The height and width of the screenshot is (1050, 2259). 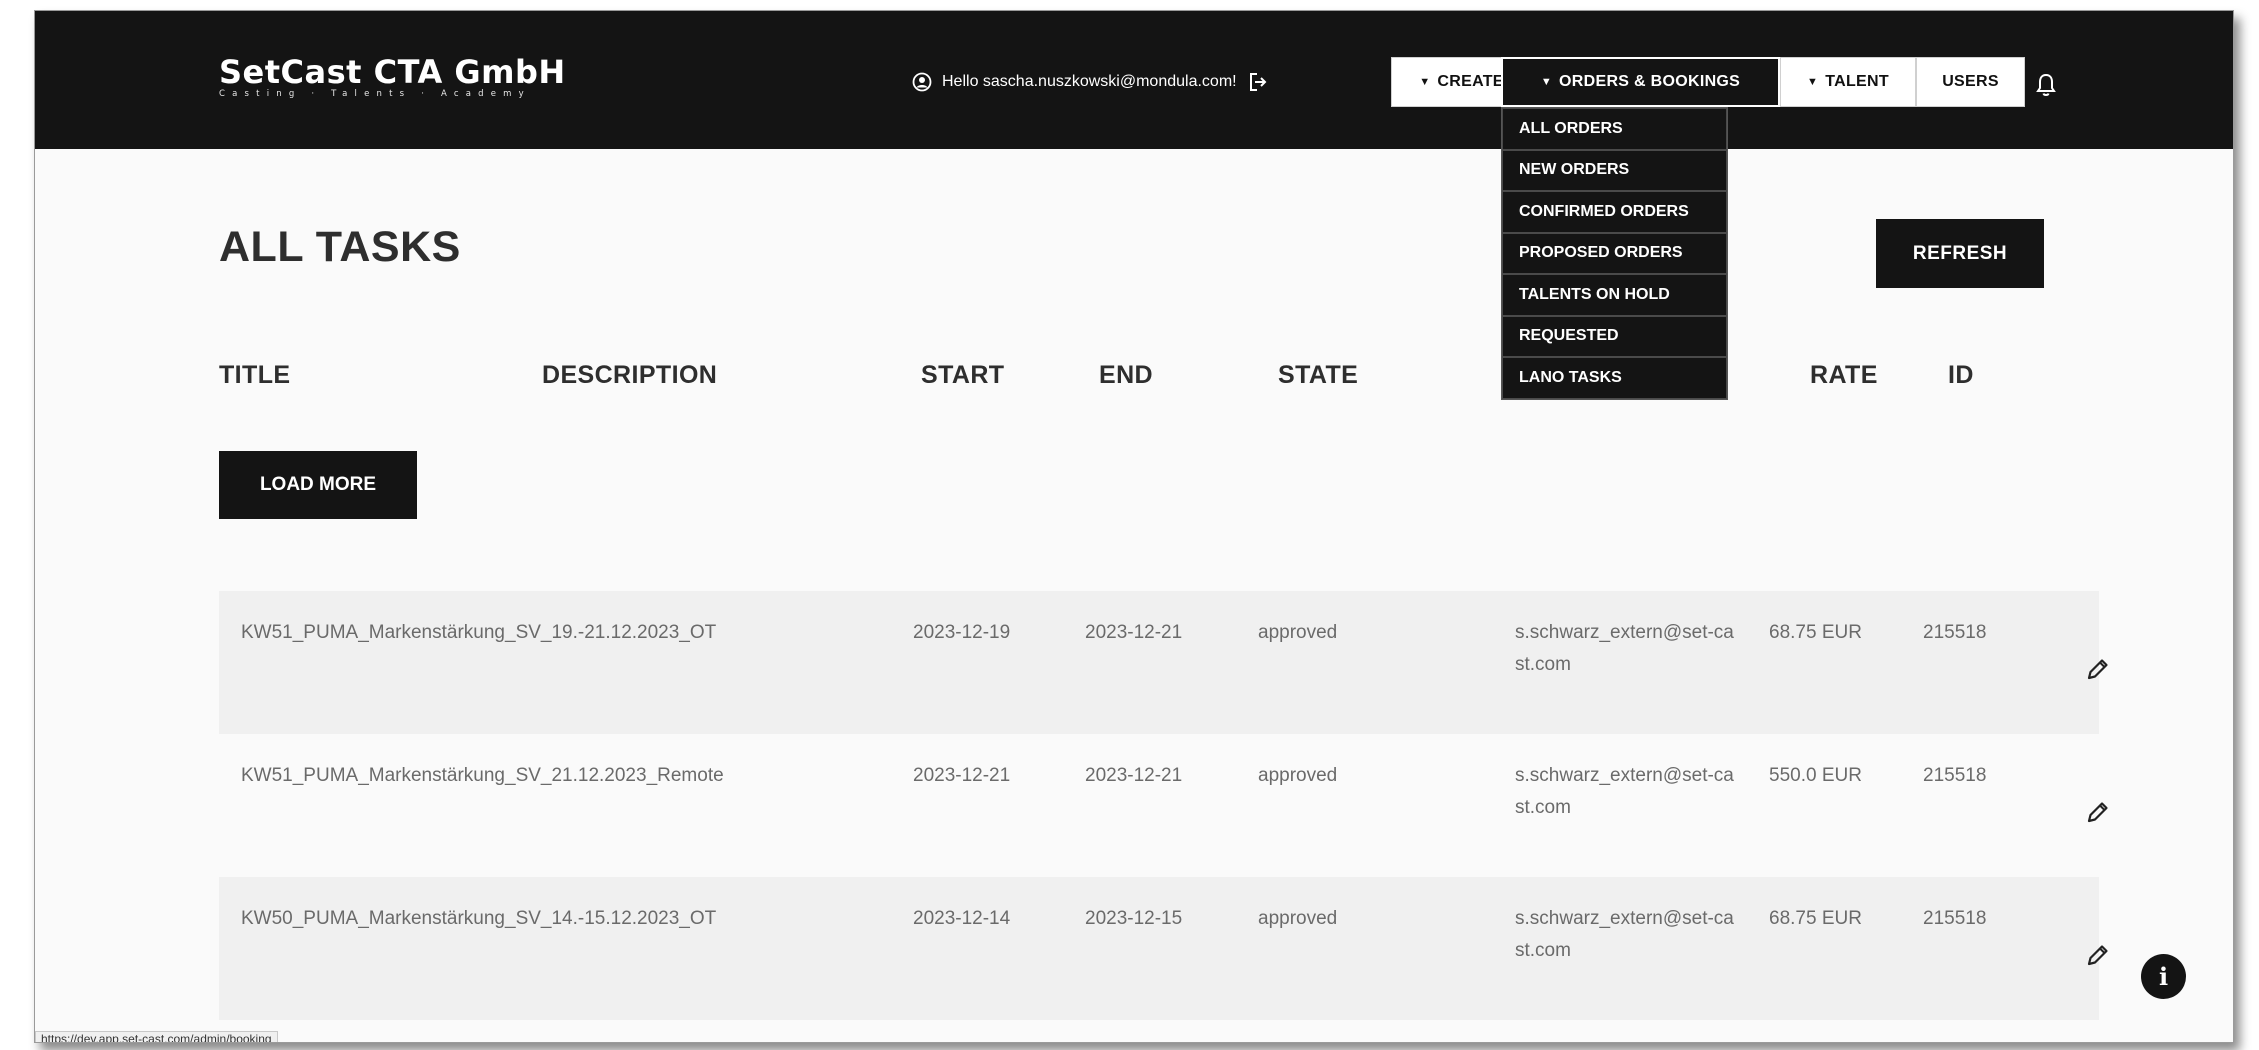 What do you see at coordinates (340, 247) in the screenshot?
I see `page-title: ALL TASKS` at bounding box center [340, 247].